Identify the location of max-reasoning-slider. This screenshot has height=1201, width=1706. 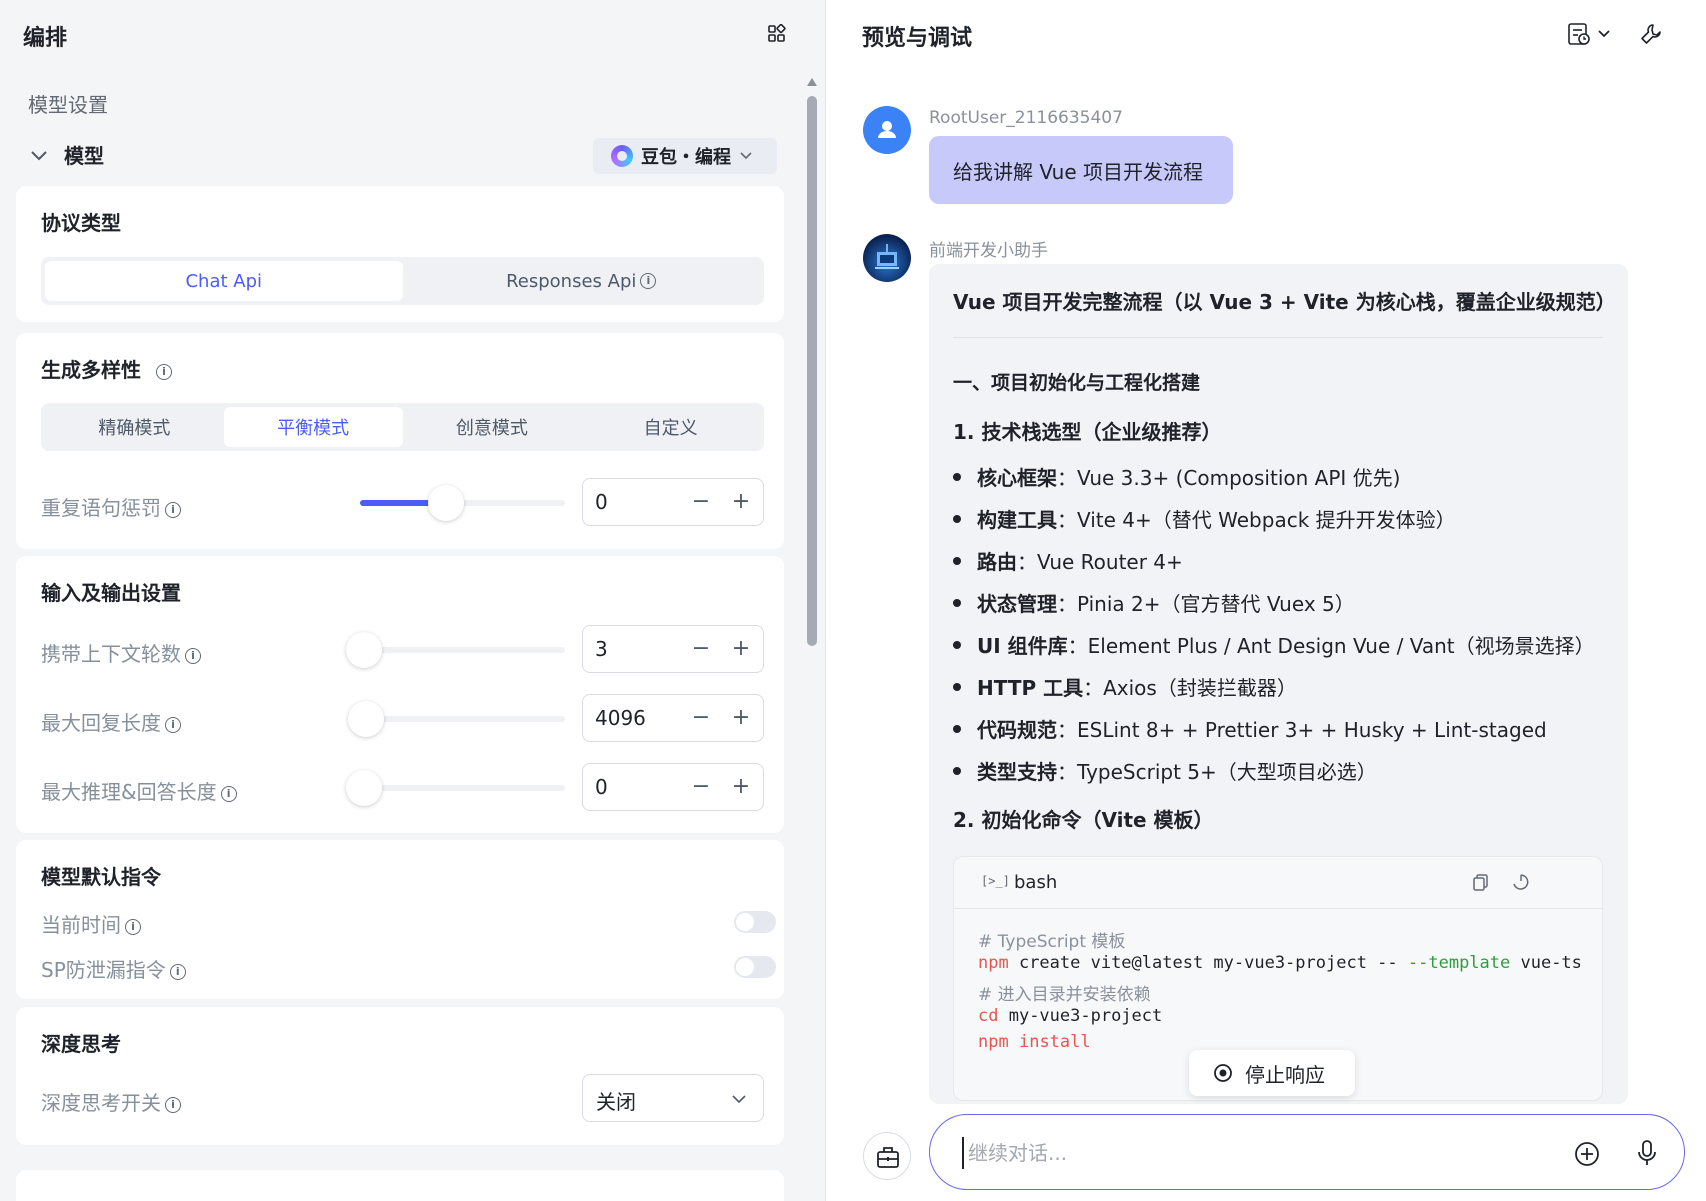
(455, 788).